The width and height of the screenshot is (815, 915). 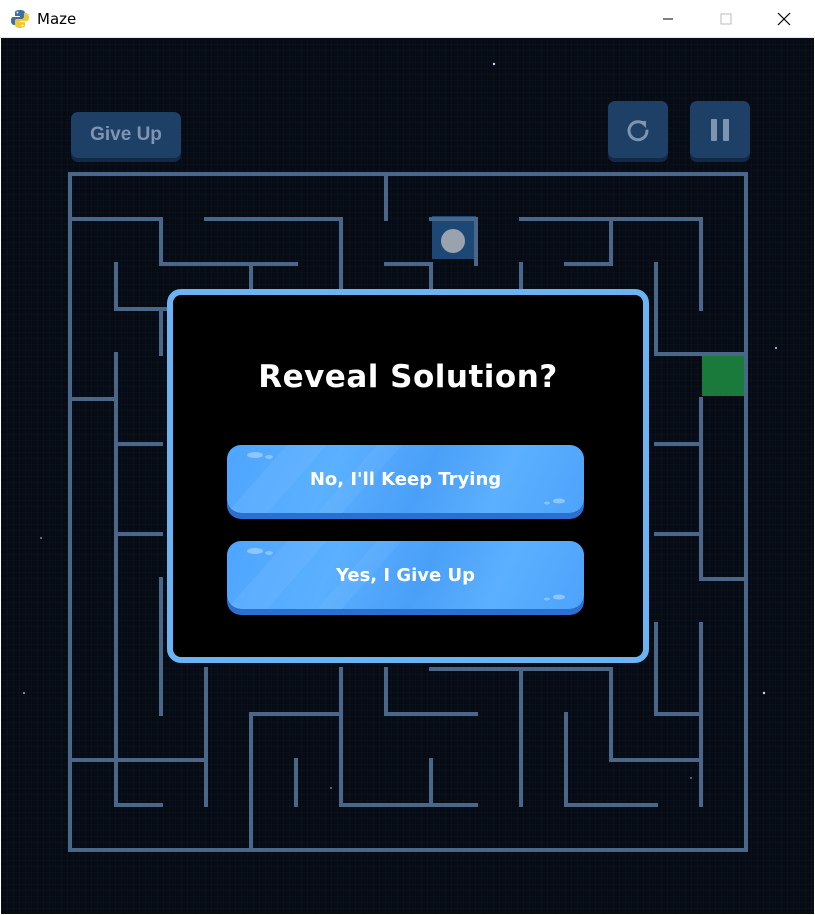 I want to click on give-up-confirm-button: Yes, I Give Up, so click(x=405, y=575).